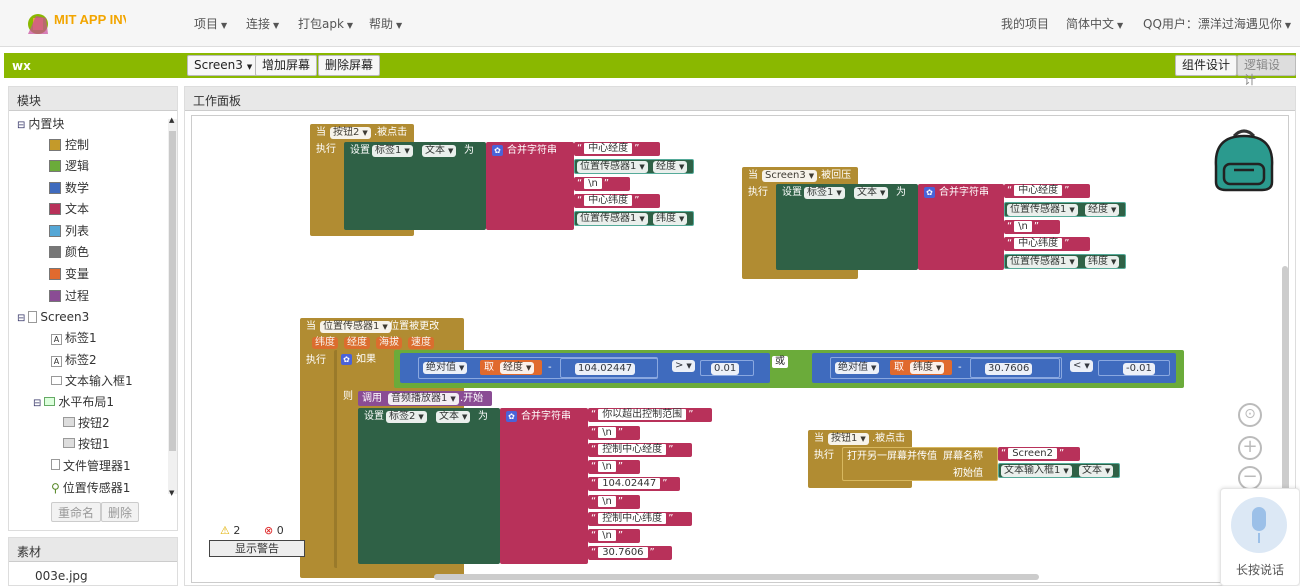 This screenshot has height=586, width=1300. I want to click on blocks-button: 逻辑设计, so click(1266, 71).